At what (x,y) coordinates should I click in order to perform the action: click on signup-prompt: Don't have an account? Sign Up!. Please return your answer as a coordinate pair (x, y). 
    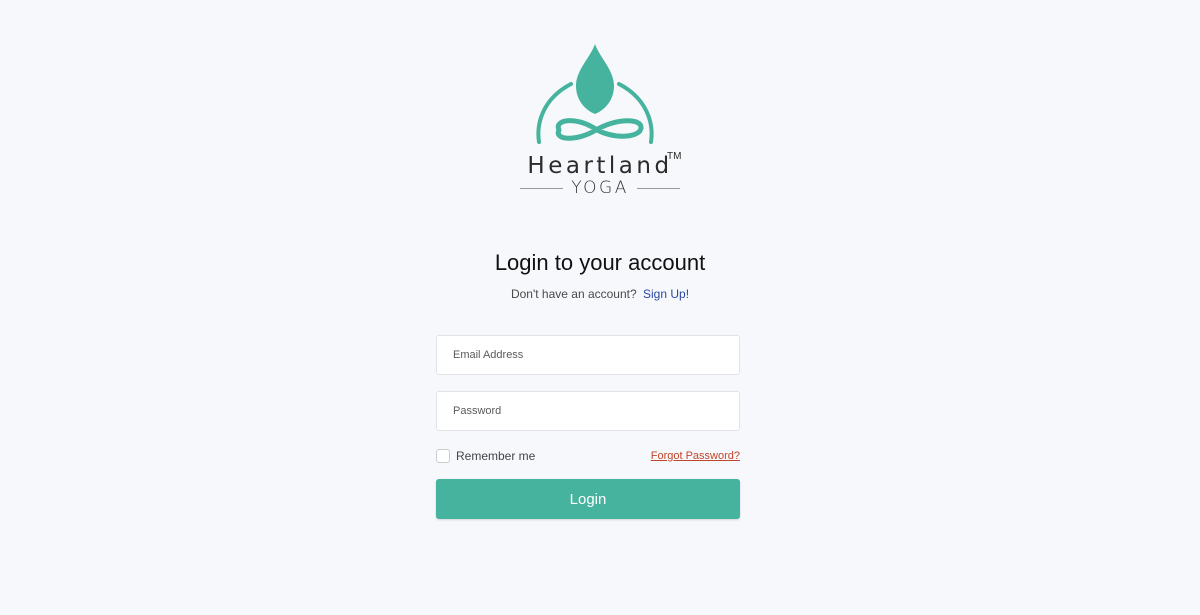
    Looking at the image, I should click on (600, 294).